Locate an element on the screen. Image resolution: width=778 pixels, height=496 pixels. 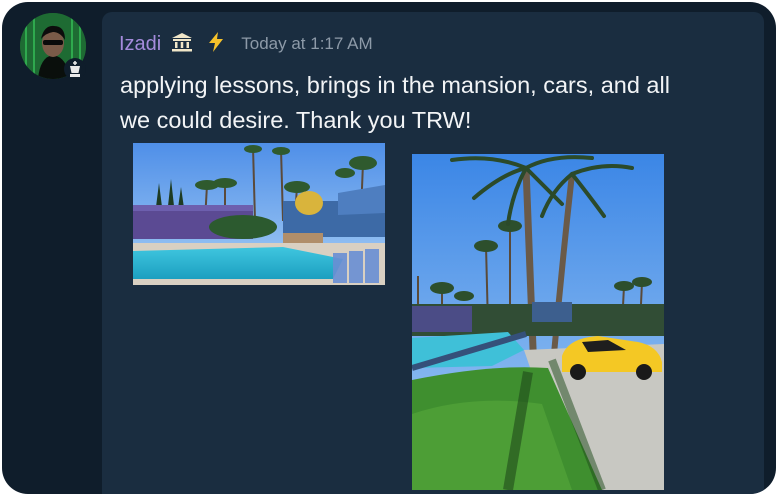
username: Izadi is located at coordinates (140, 44).